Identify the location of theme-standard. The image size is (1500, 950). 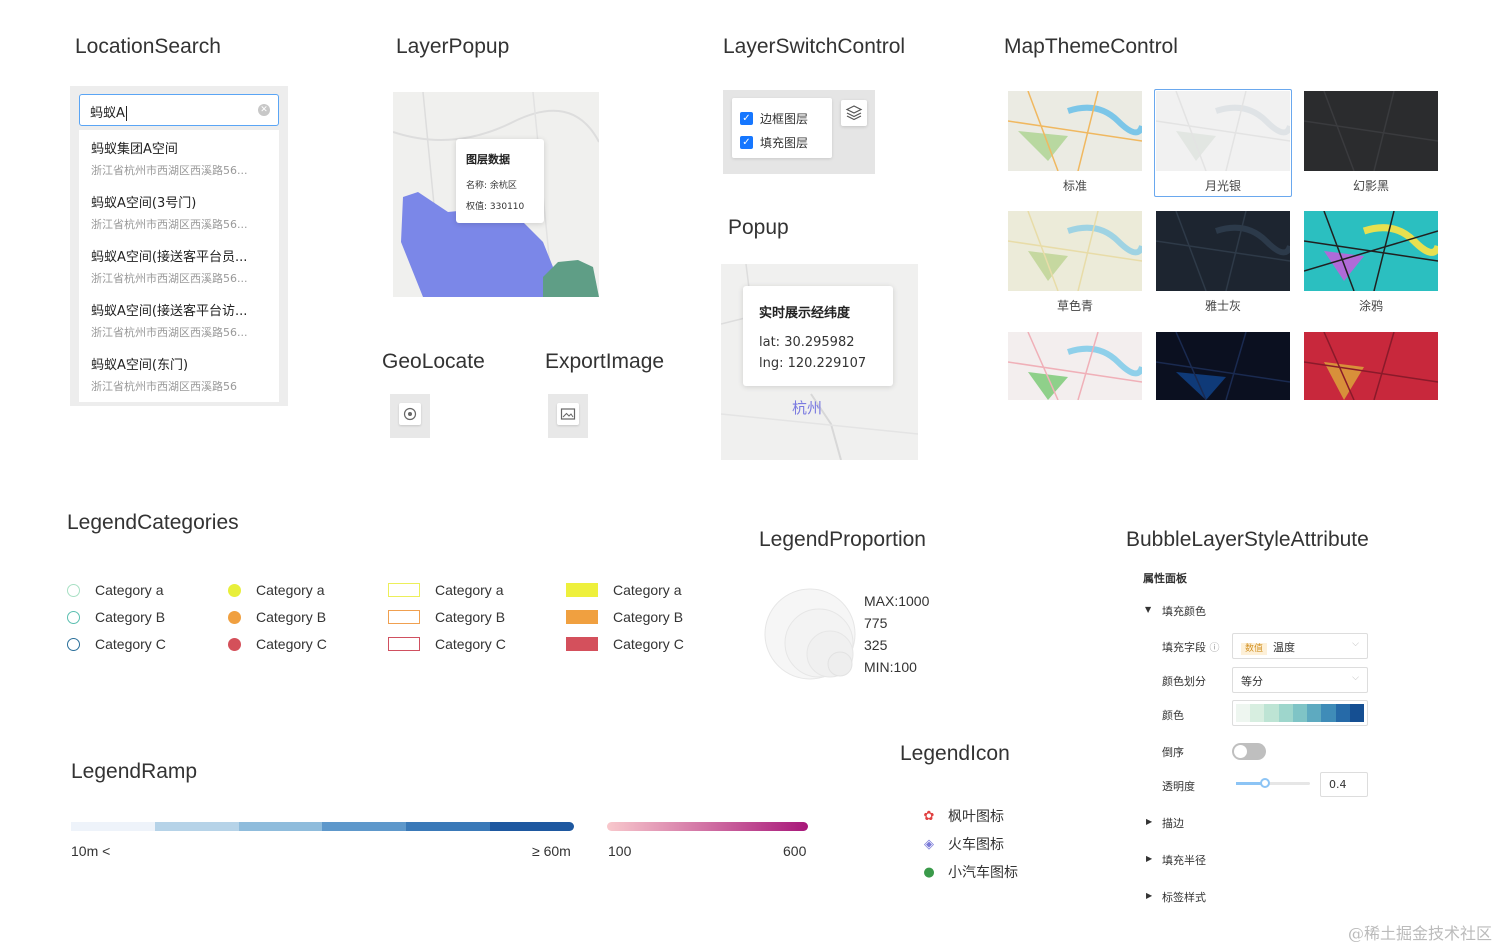
(1075, 131).